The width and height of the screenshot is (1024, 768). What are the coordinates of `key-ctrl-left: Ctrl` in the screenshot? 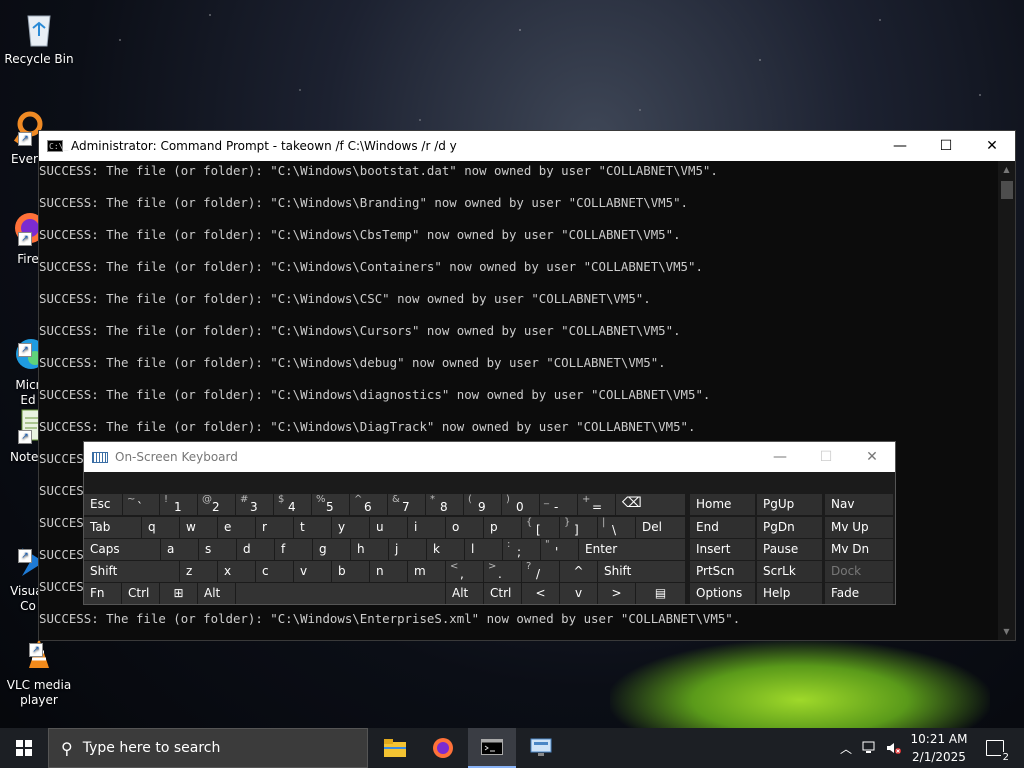 It's located at (140, 593).